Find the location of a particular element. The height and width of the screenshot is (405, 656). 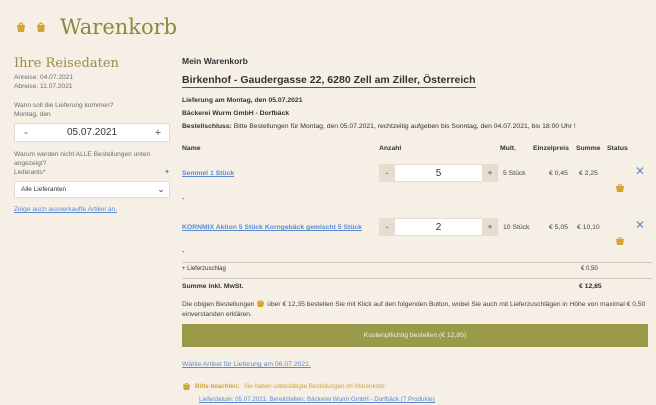

delivery-date-picker: - 05.07.2021 + is located at coordinates (92, 132).